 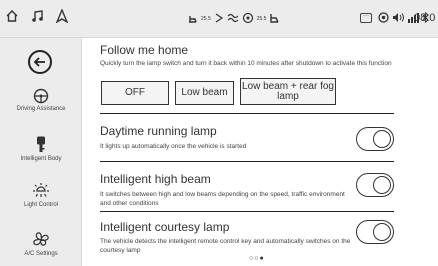 I want to click on airflow-icon, so click(x=233, y=19).